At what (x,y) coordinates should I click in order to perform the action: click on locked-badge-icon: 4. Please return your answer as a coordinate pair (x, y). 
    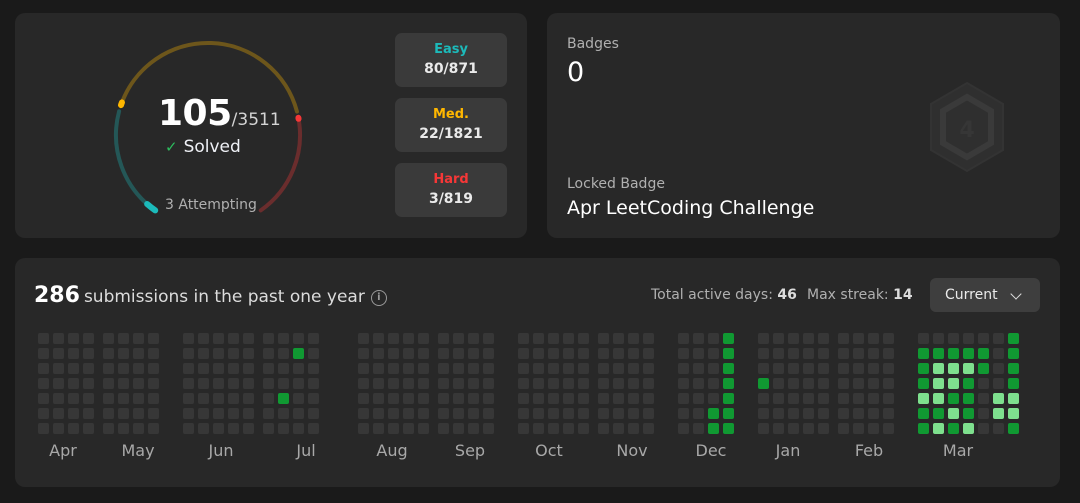
    Looking at the image, I should click on (967, 127).